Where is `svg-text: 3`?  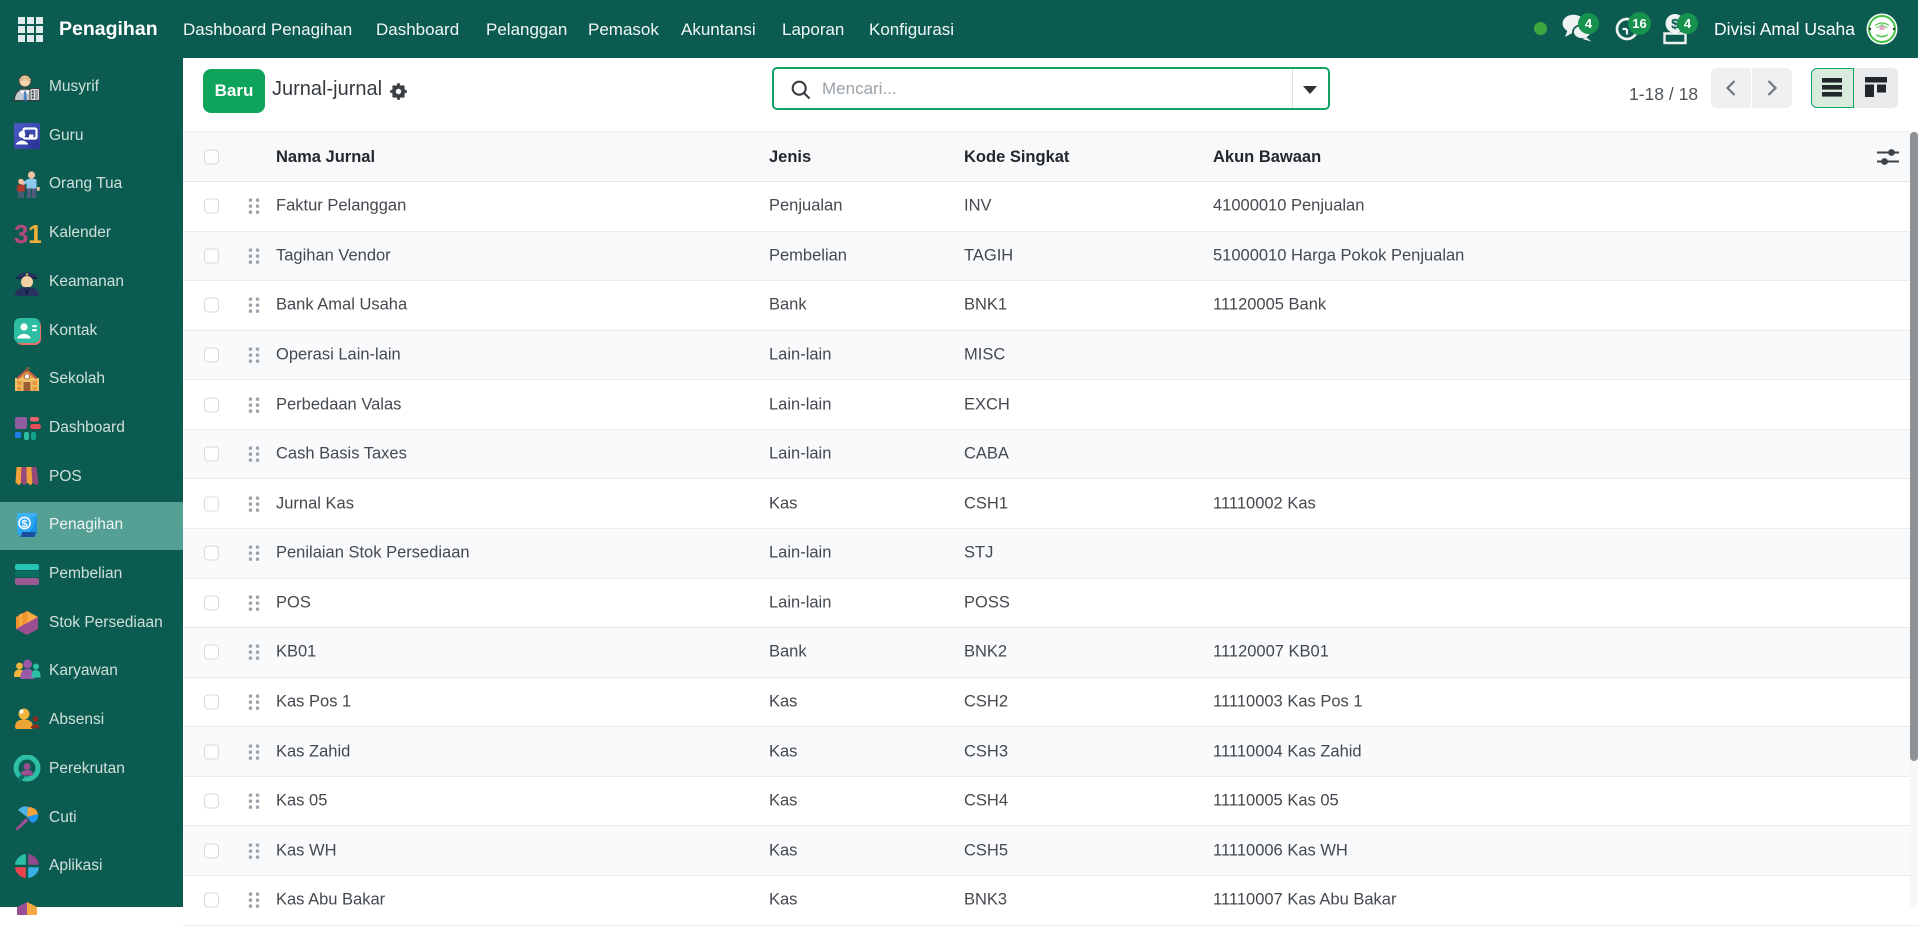
svg-text: 3 is located at coordinates (21, 233).